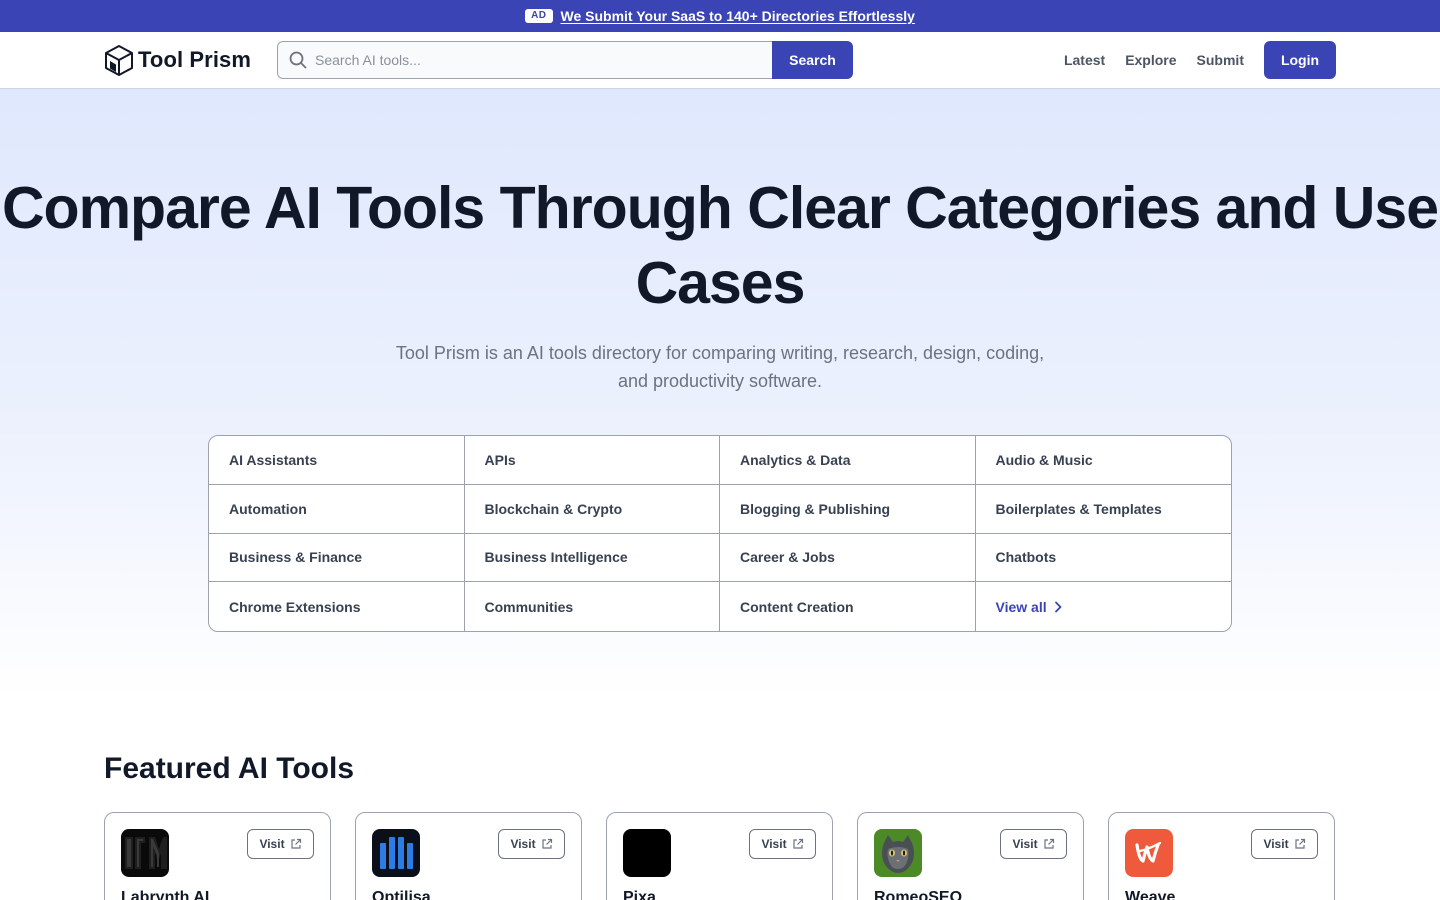 The width and height of the screenshot is (1440, 900). What do you see at coordinates (1220, 60) in the screenshot?
I see `nav-submit: Submit` at bounding box center [1220, 60].